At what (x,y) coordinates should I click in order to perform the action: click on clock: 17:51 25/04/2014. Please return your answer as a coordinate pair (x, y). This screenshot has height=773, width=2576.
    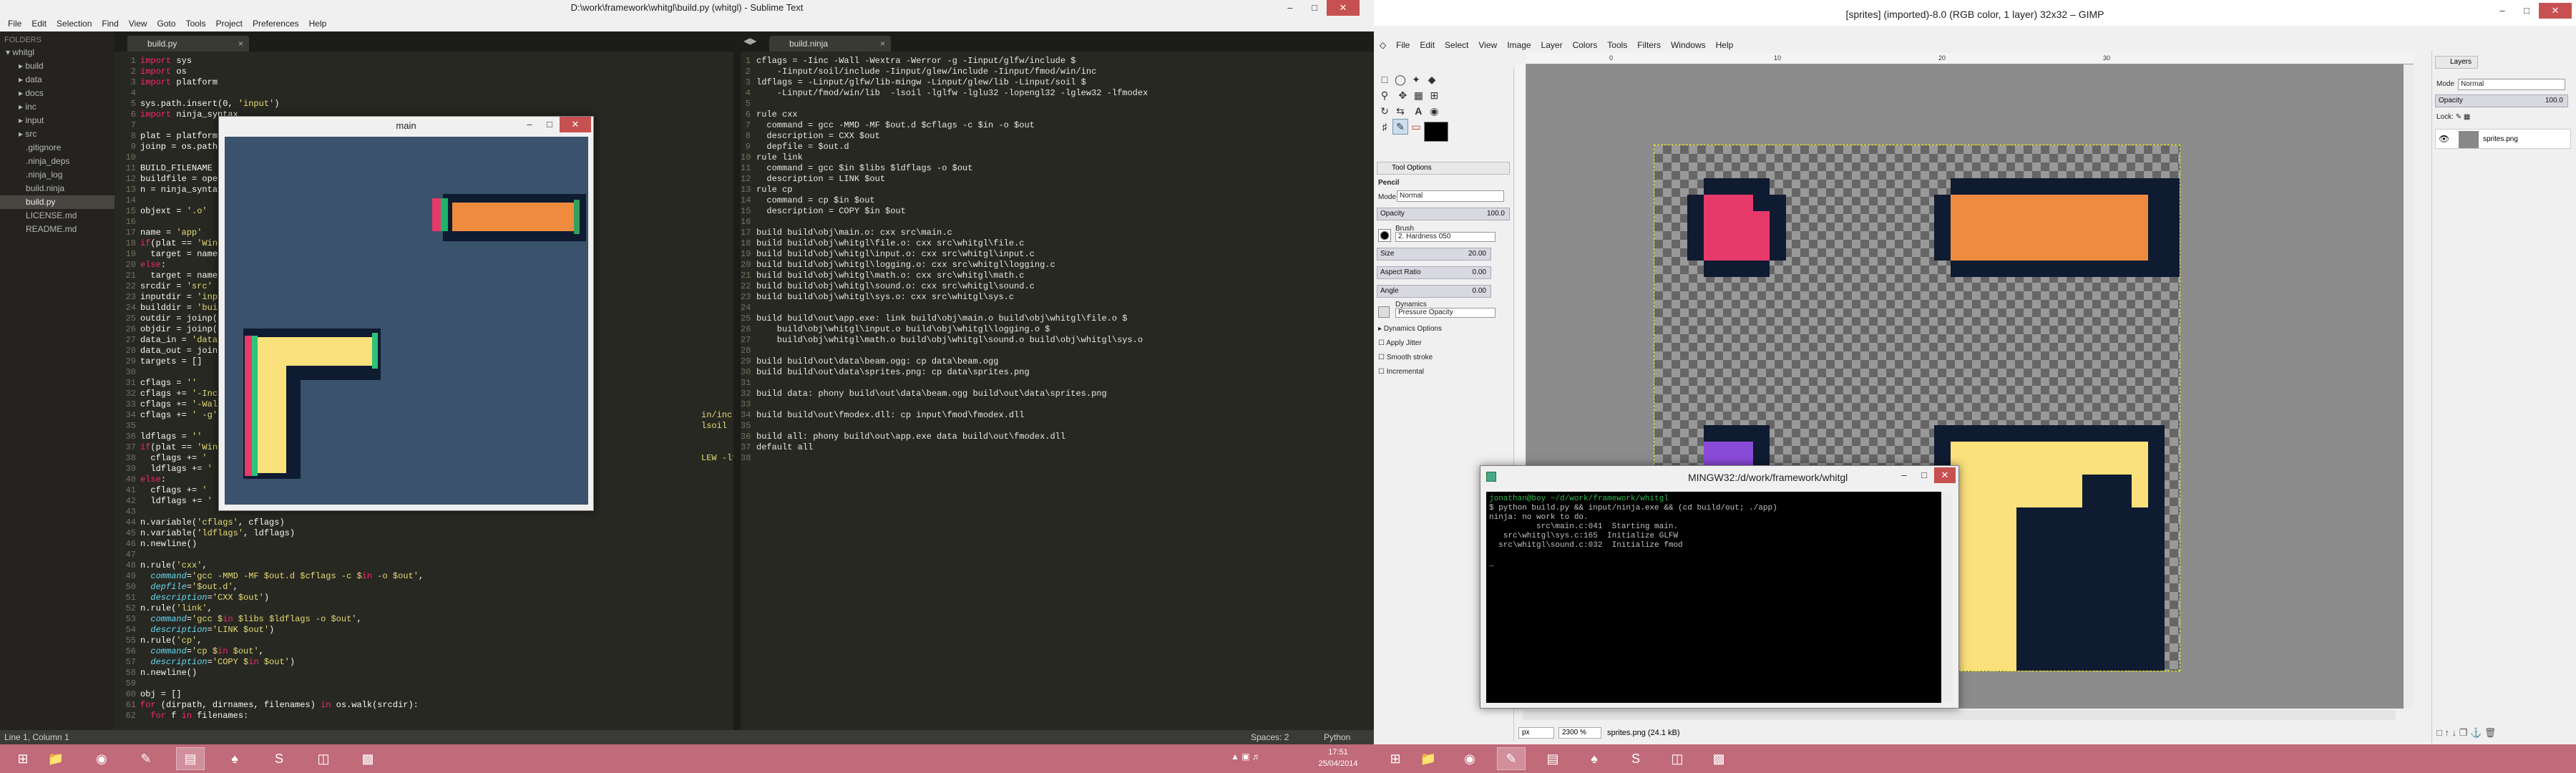
    Looking at the image, I should click on (1338, 758).